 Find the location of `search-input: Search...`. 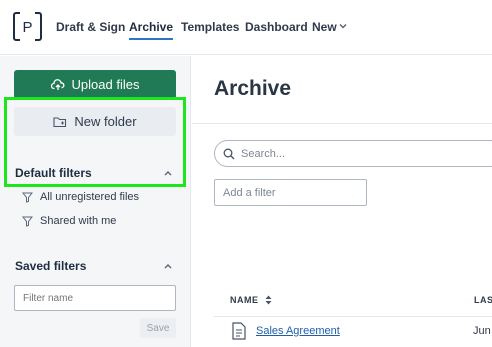

search-input: Search... is located at coordinates (353, 153).